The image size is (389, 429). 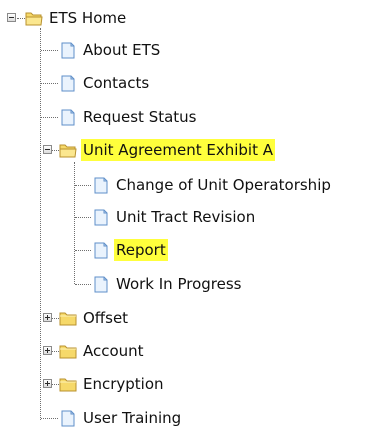 I want to click on tree-node-label: Encryption, so click(x=123, y=384).